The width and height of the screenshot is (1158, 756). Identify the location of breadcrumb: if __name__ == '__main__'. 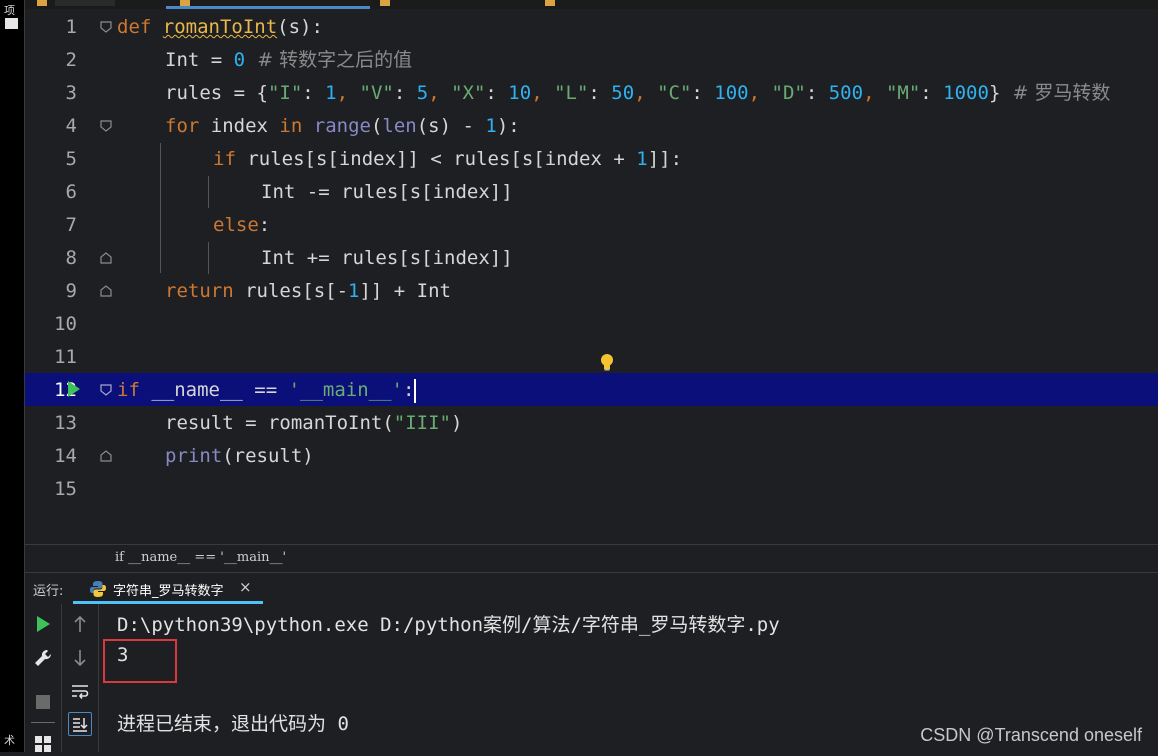
(200, 557).